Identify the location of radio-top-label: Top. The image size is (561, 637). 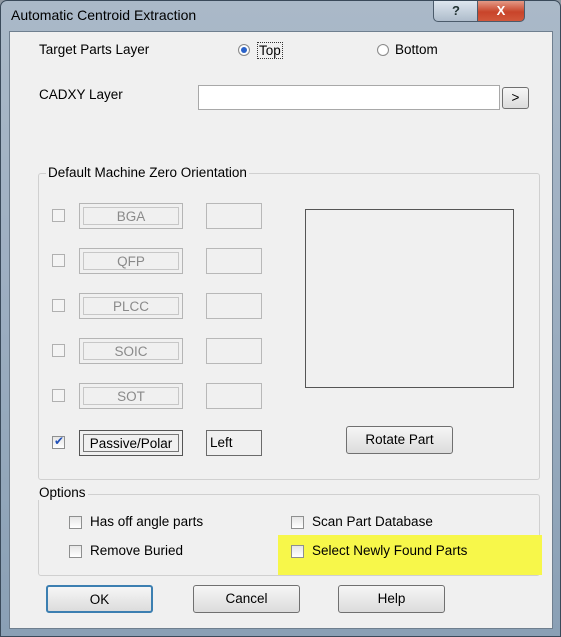
(270, 50).